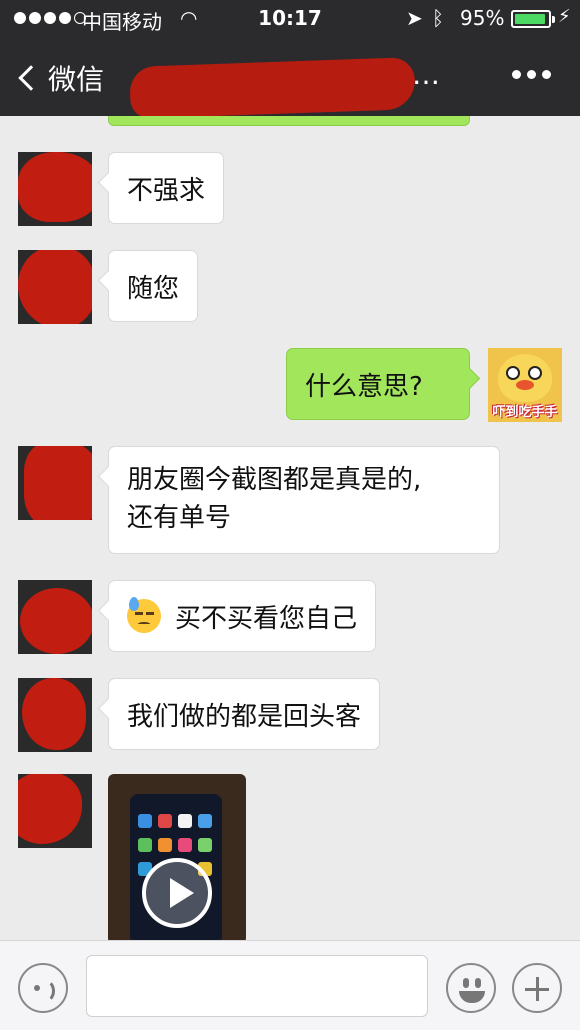 The image size is (580, 1030). I want to click on chevron-left-icon, so click(31, 78).